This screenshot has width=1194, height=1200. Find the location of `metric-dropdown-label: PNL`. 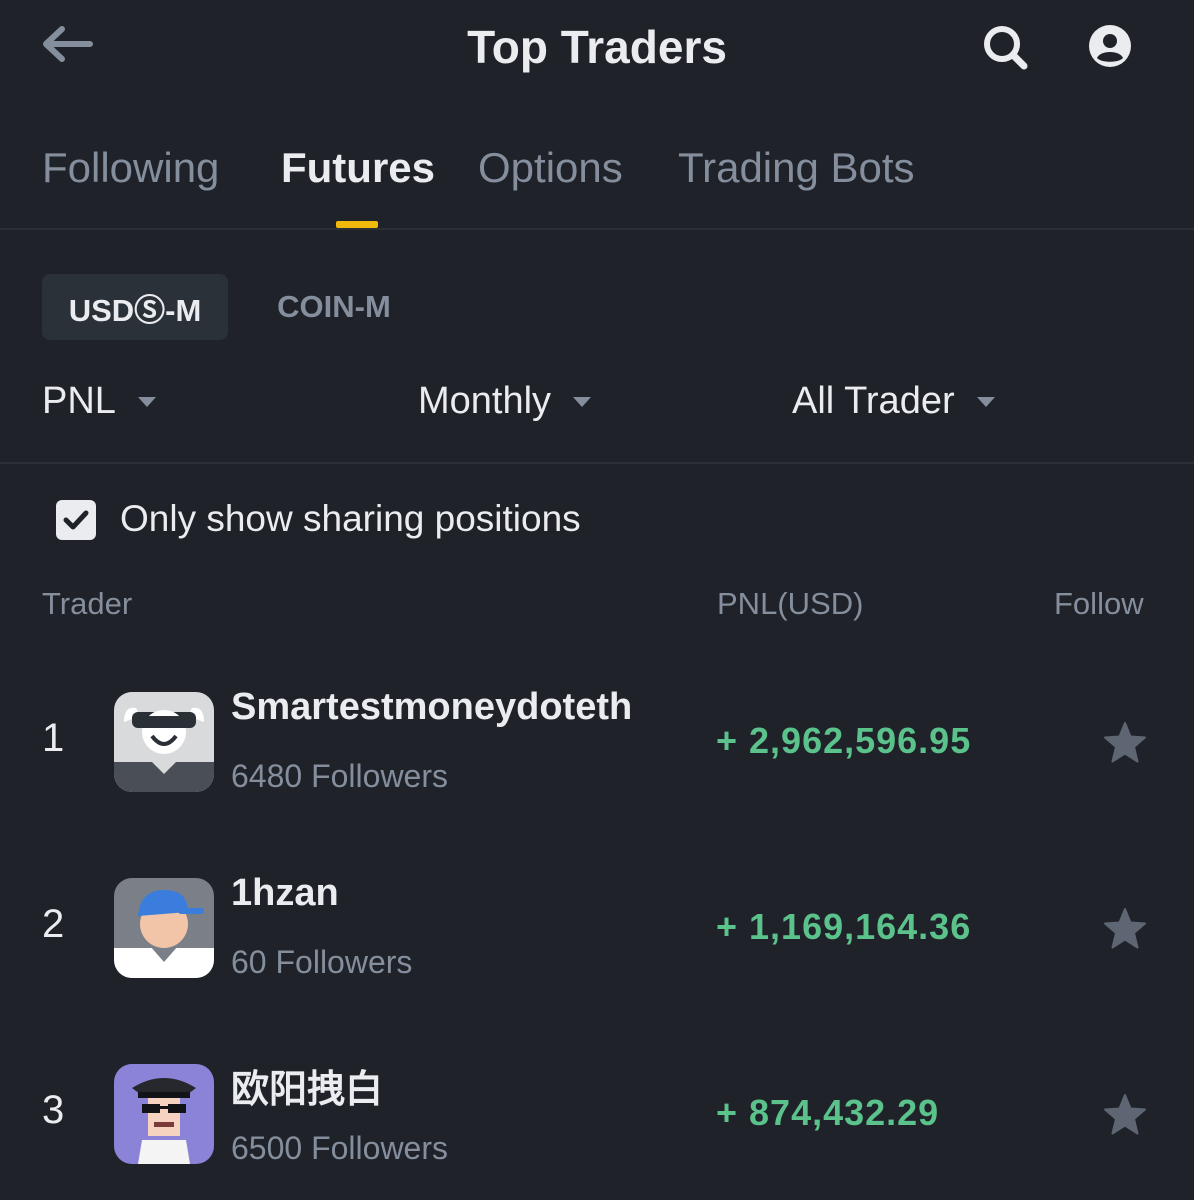

metric-dropdown-label: PNL is located at coordinates (79, 401).